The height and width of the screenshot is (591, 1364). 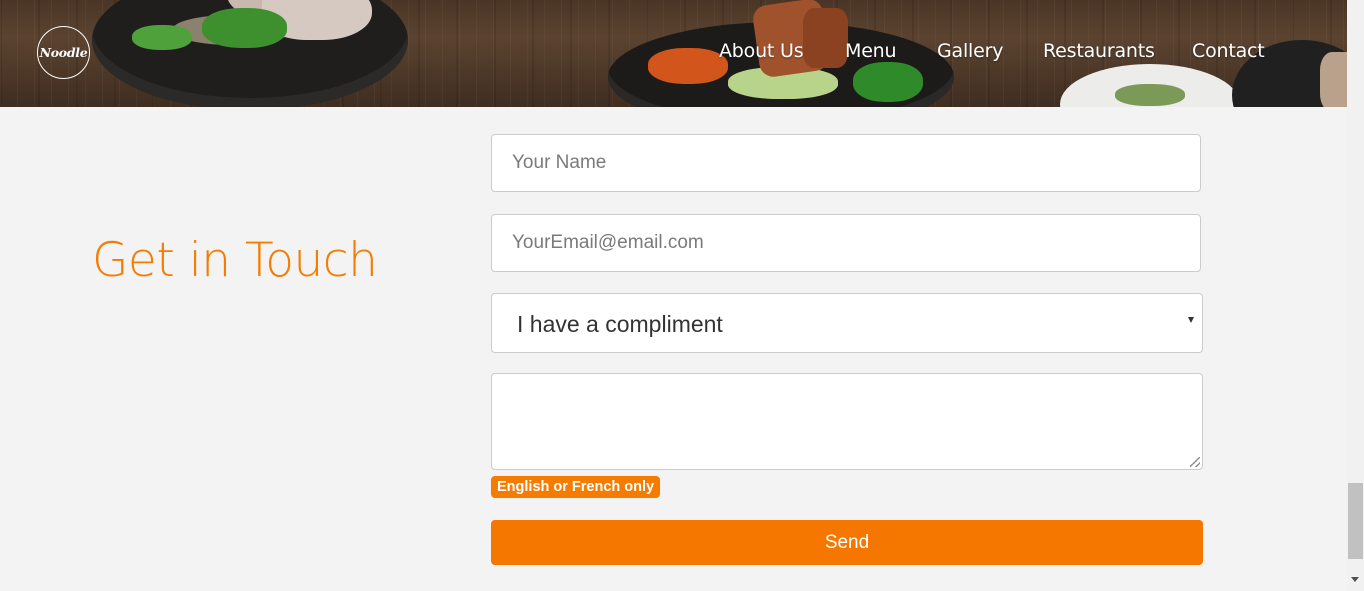 What do you see at coordinates (1195, 462) in the screenshot?
I see `textarea-resize-handle` at bounding box center [1195, 462].